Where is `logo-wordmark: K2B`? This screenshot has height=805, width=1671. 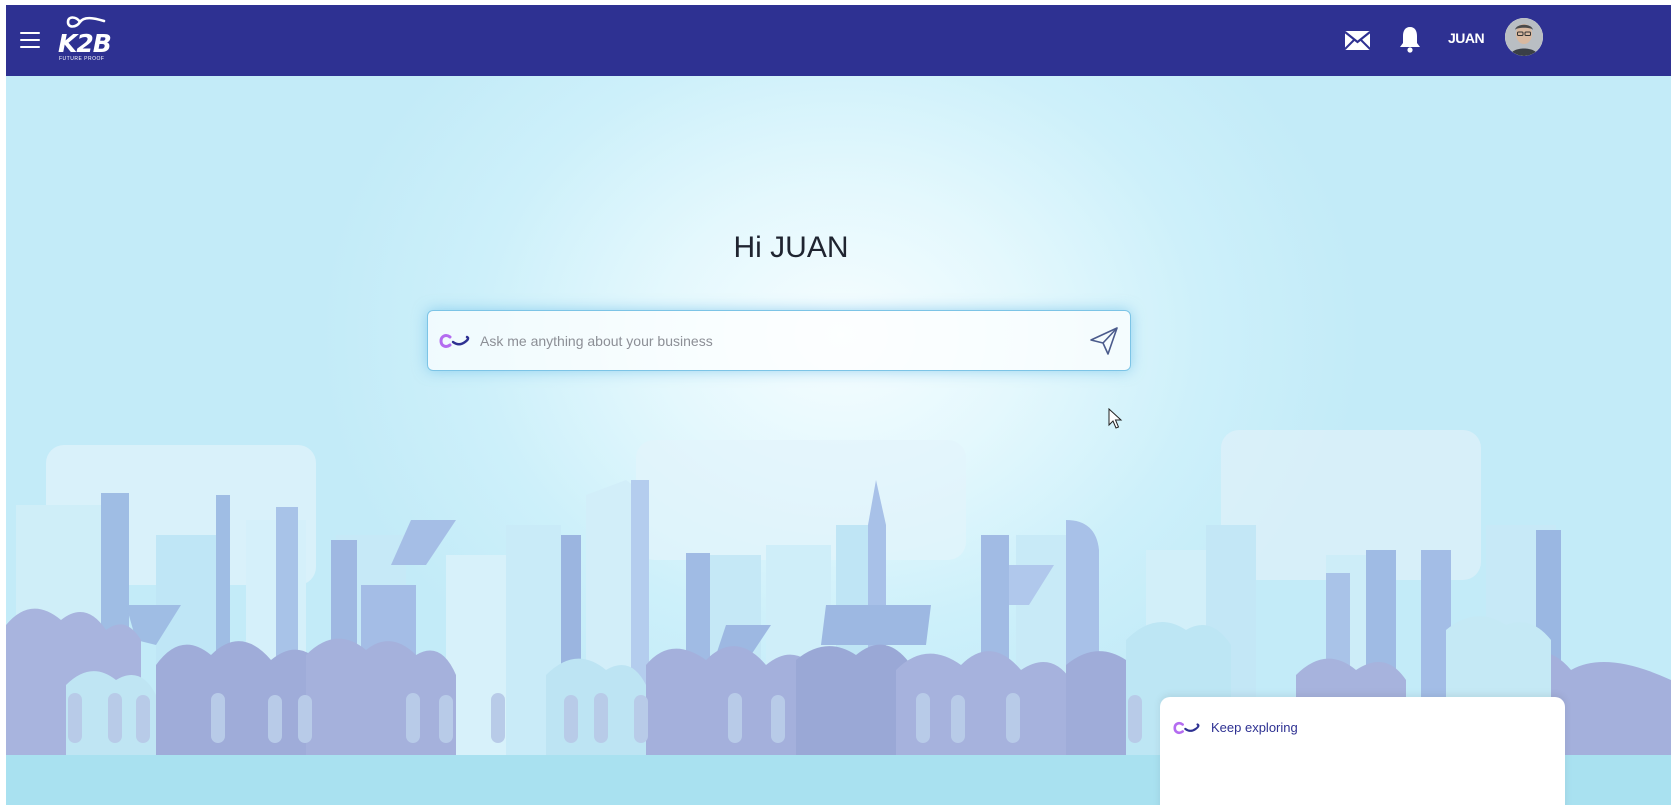 logo-wordmark: K2B is located at coordinates (85, 43).